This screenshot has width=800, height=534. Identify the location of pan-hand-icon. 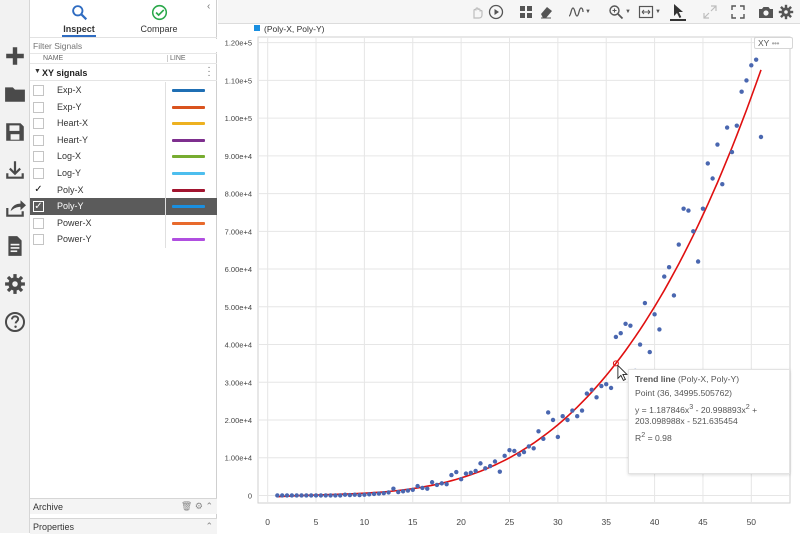
(477, 12).